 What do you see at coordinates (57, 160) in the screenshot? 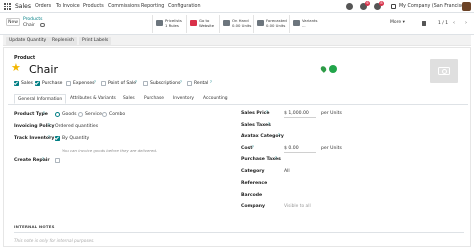
I see `create-repair-checkbox` at bounding box center [57, 160].